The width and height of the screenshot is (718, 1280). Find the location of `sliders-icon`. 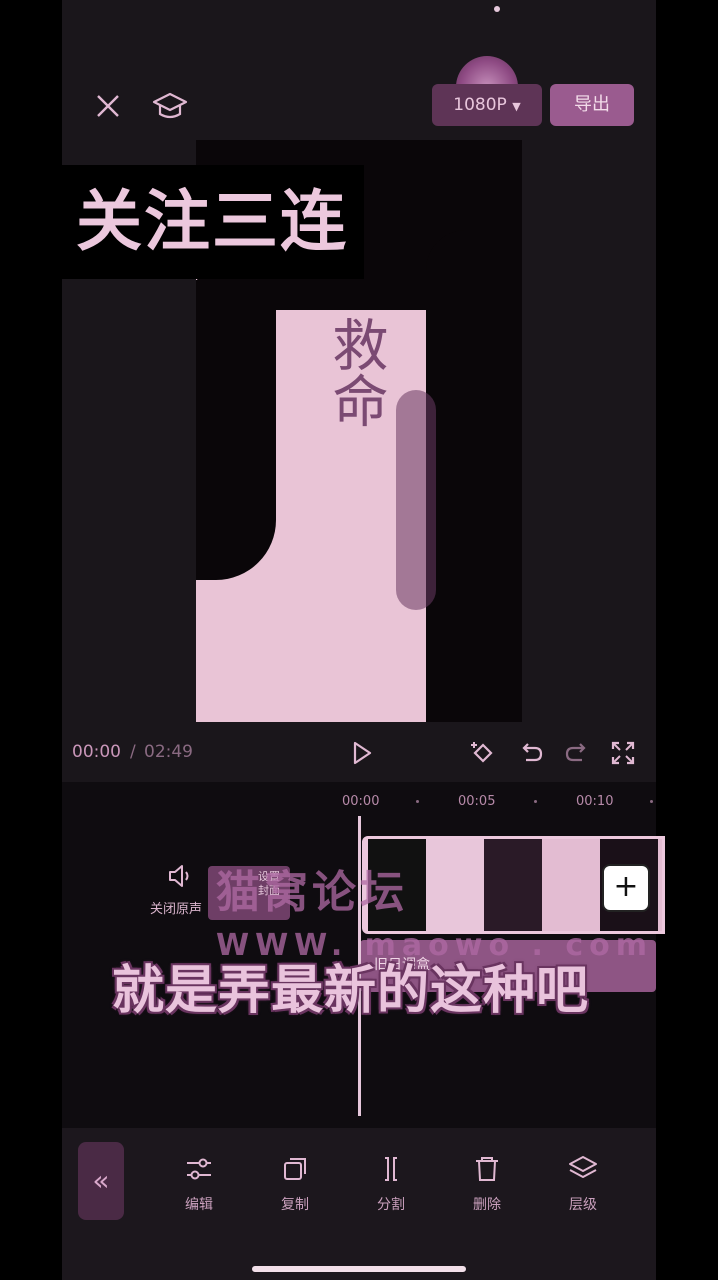

sliders-icon is located at coordinates (199, 1169).